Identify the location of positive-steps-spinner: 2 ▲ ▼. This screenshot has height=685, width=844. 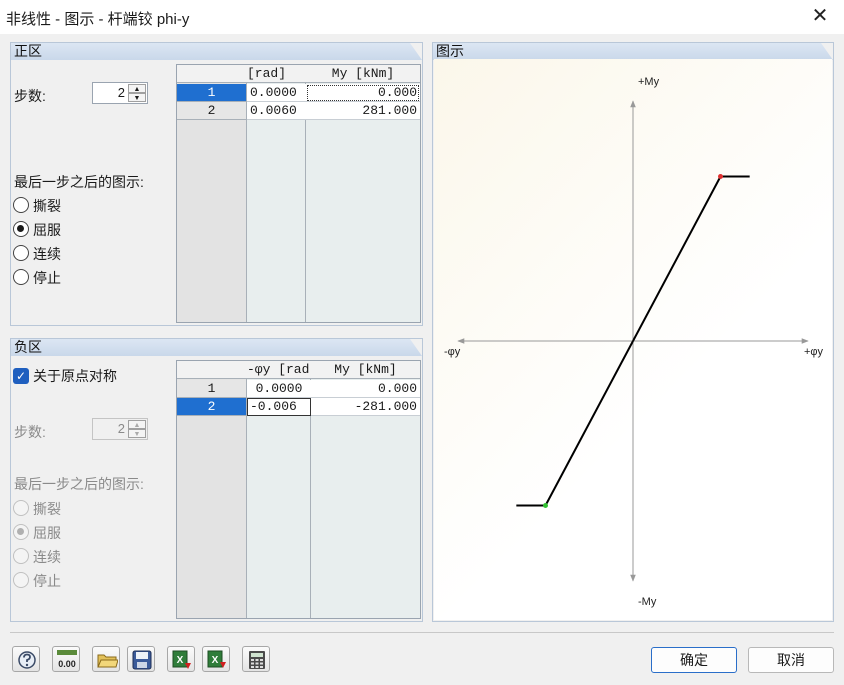
(120, 93).